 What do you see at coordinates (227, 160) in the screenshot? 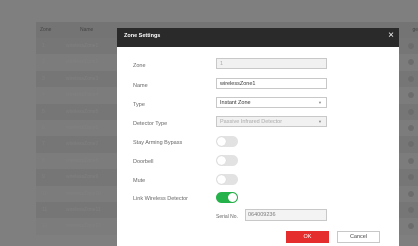
I see `doorbell-toggle` at bounding box center [227, 160].